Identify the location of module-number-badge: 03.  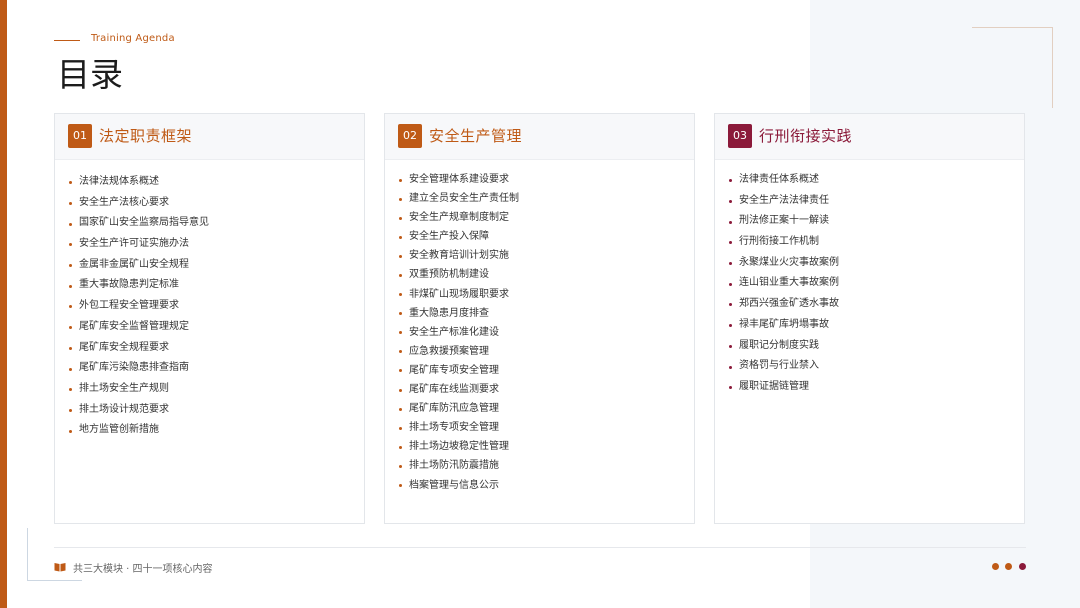
(740, 136).